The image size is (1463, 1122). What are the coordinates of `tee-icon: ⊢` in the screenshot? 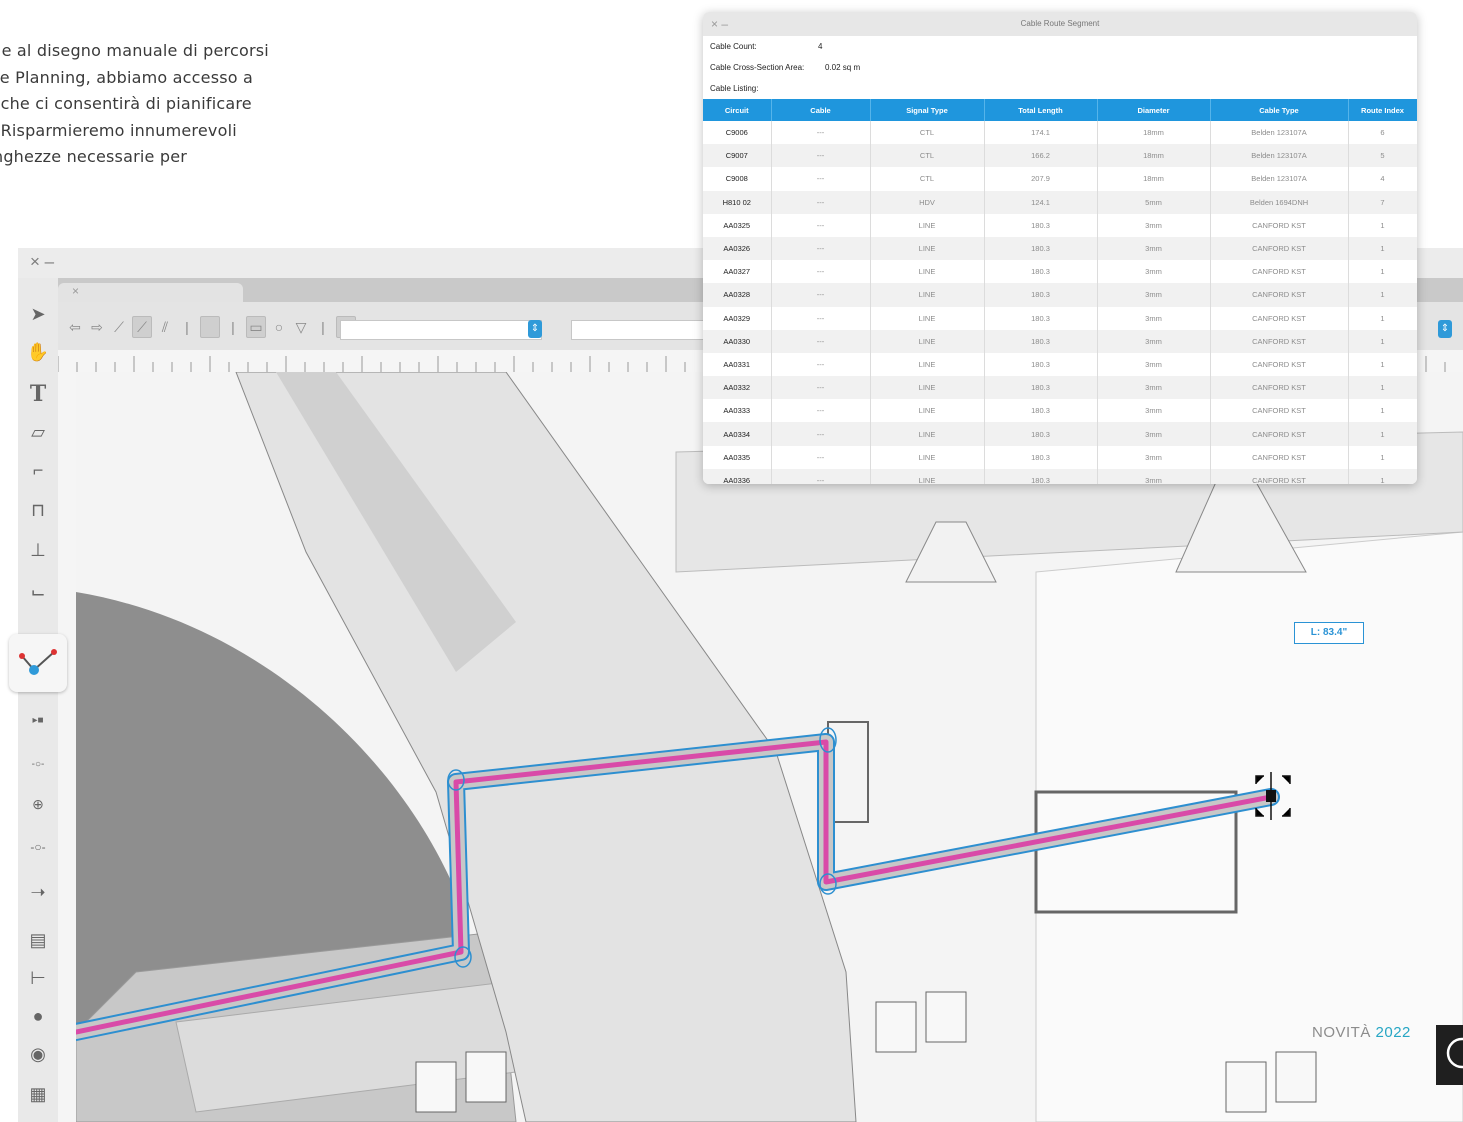 It's located at (38, 978).